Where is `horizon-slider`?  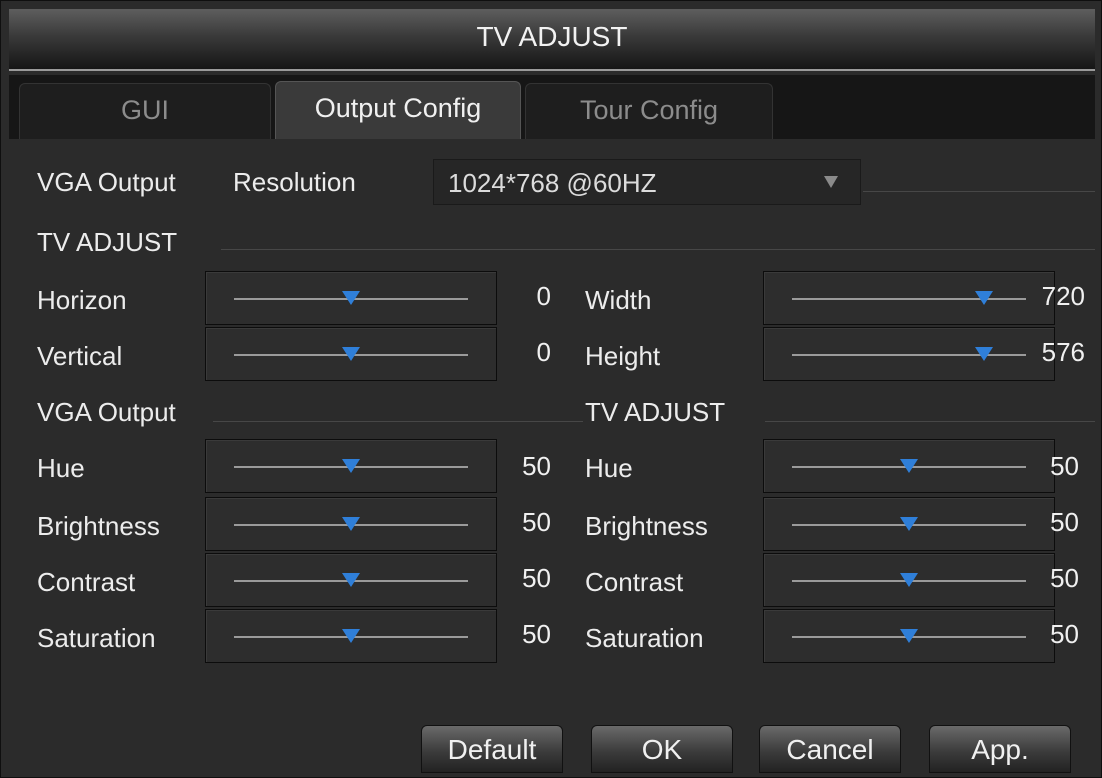 horizon-slider is located at coordinates (351, 298).